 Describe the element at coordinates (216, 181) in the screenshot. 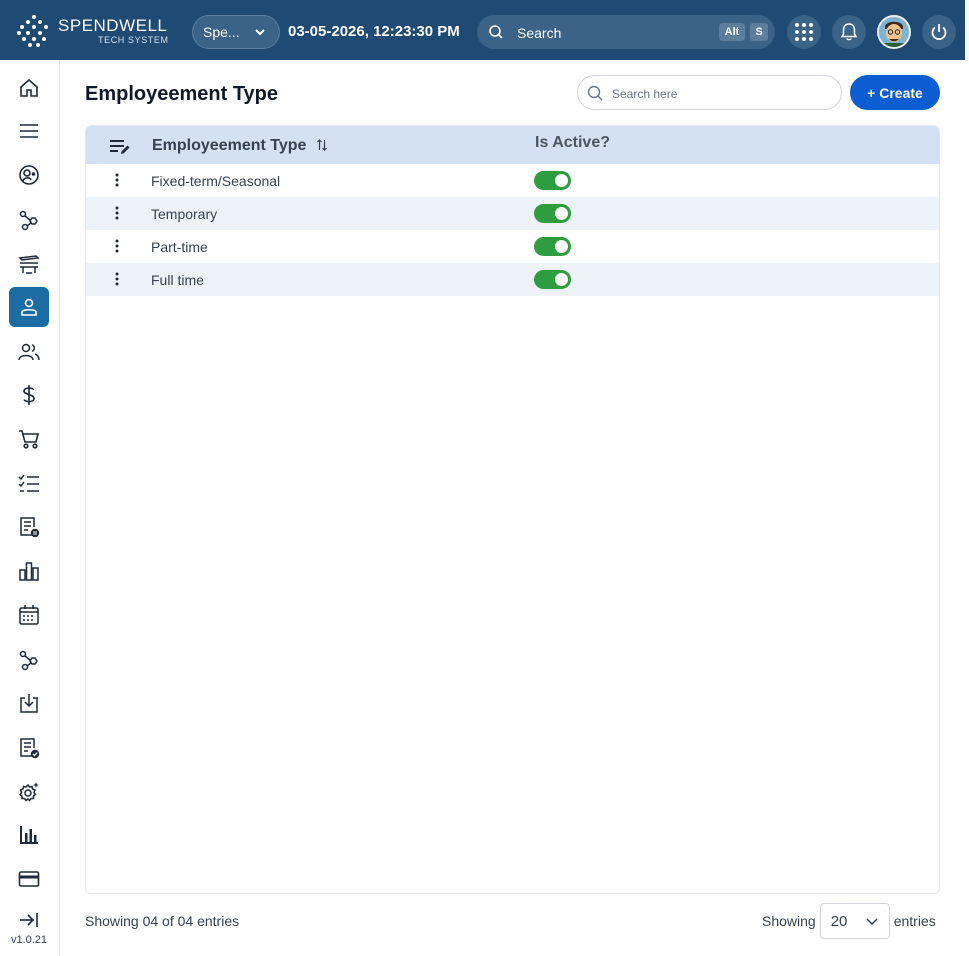

I see `row-name: Fixed-term/Seasonal` at that location.